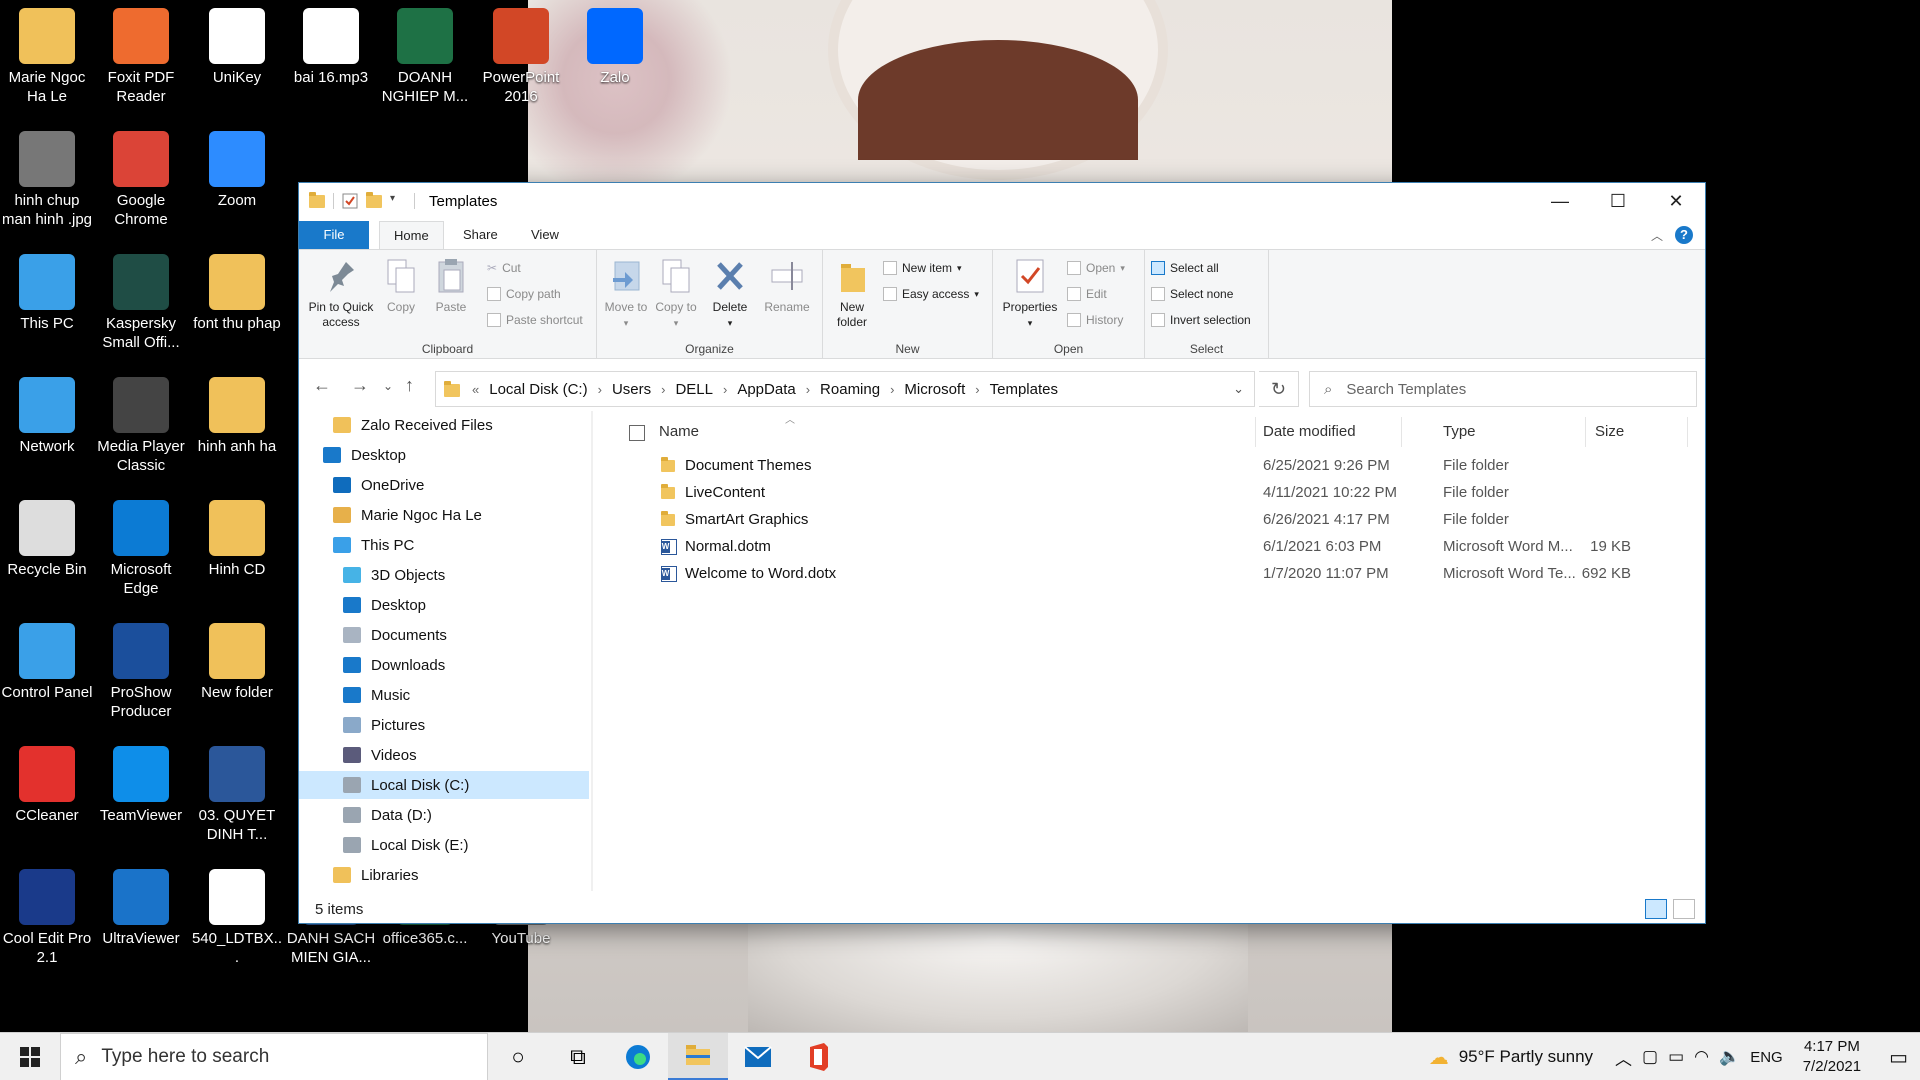  Describe the element at coordinates (694, 389) in the screenshot. I see `breadcrumb-item: DELL` at that location.